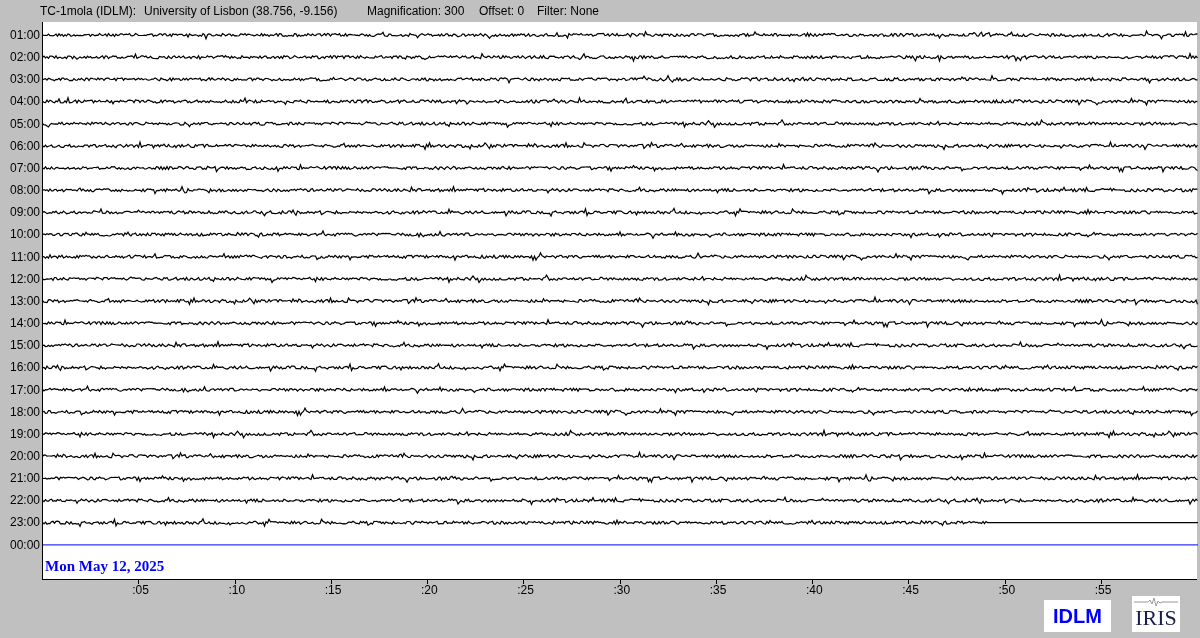 The image size is (1200, 638). I want to click on hour-label: 23:00, so click(24, 523).